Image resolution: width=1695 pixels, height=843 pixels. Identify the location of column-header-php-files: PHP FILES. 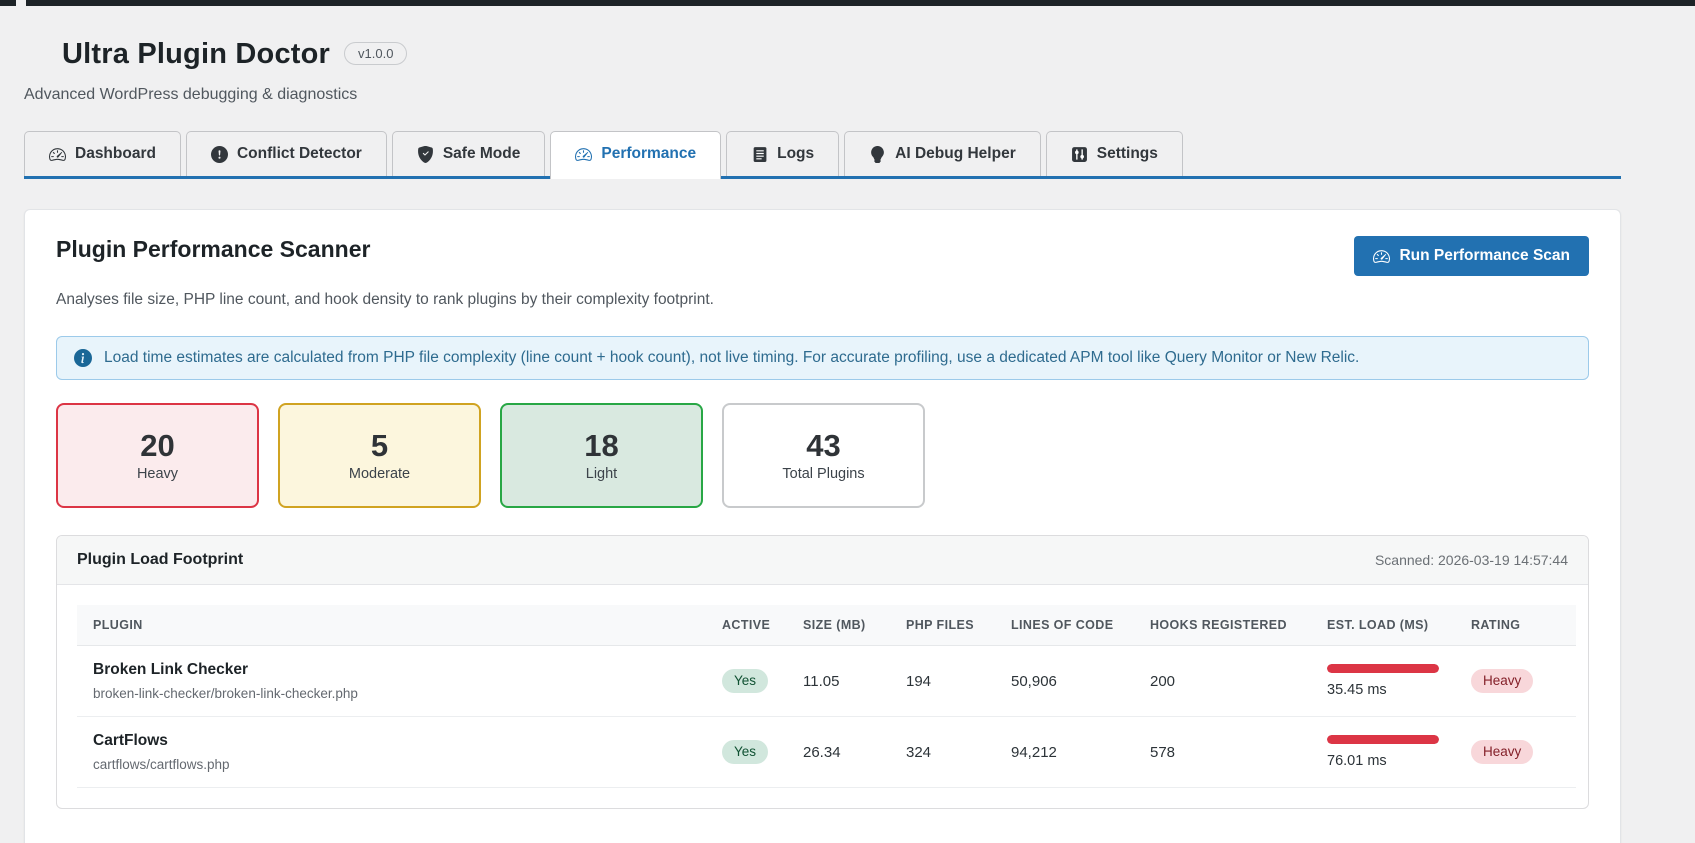
(958, 625).